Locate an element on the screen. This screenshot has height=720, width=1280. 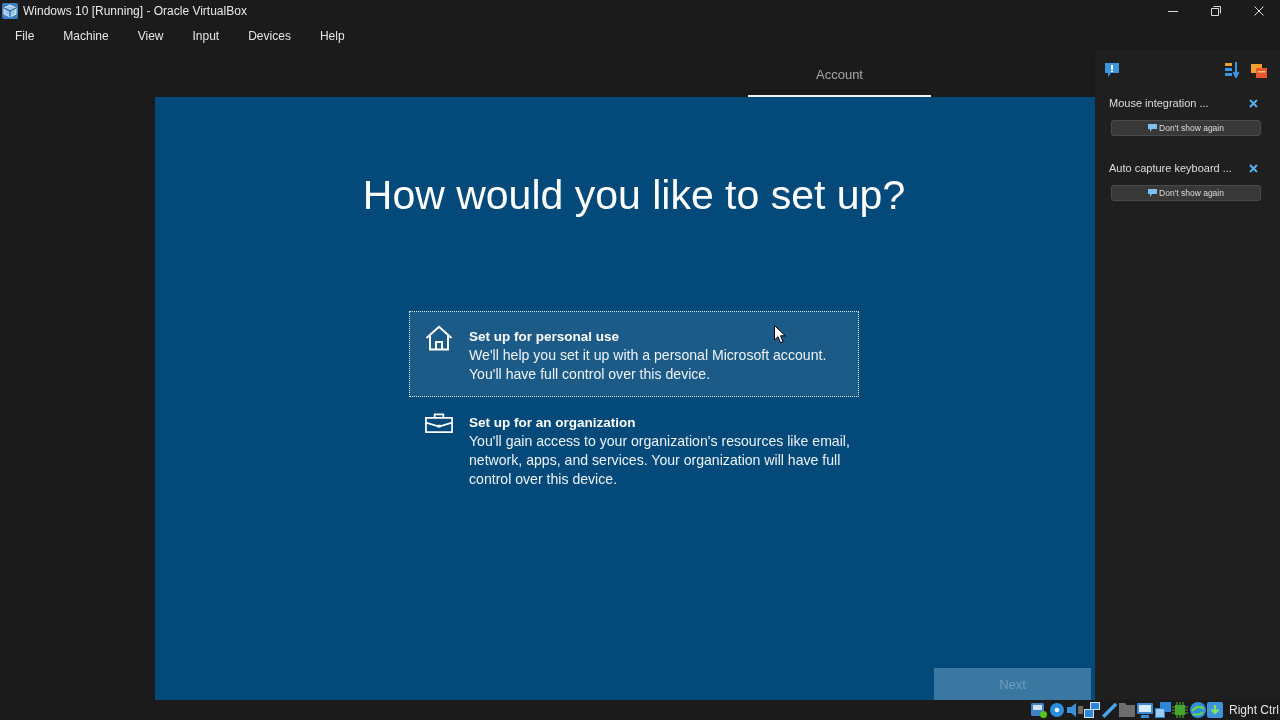
monitor-icon is located at coordinates (1145, 710).